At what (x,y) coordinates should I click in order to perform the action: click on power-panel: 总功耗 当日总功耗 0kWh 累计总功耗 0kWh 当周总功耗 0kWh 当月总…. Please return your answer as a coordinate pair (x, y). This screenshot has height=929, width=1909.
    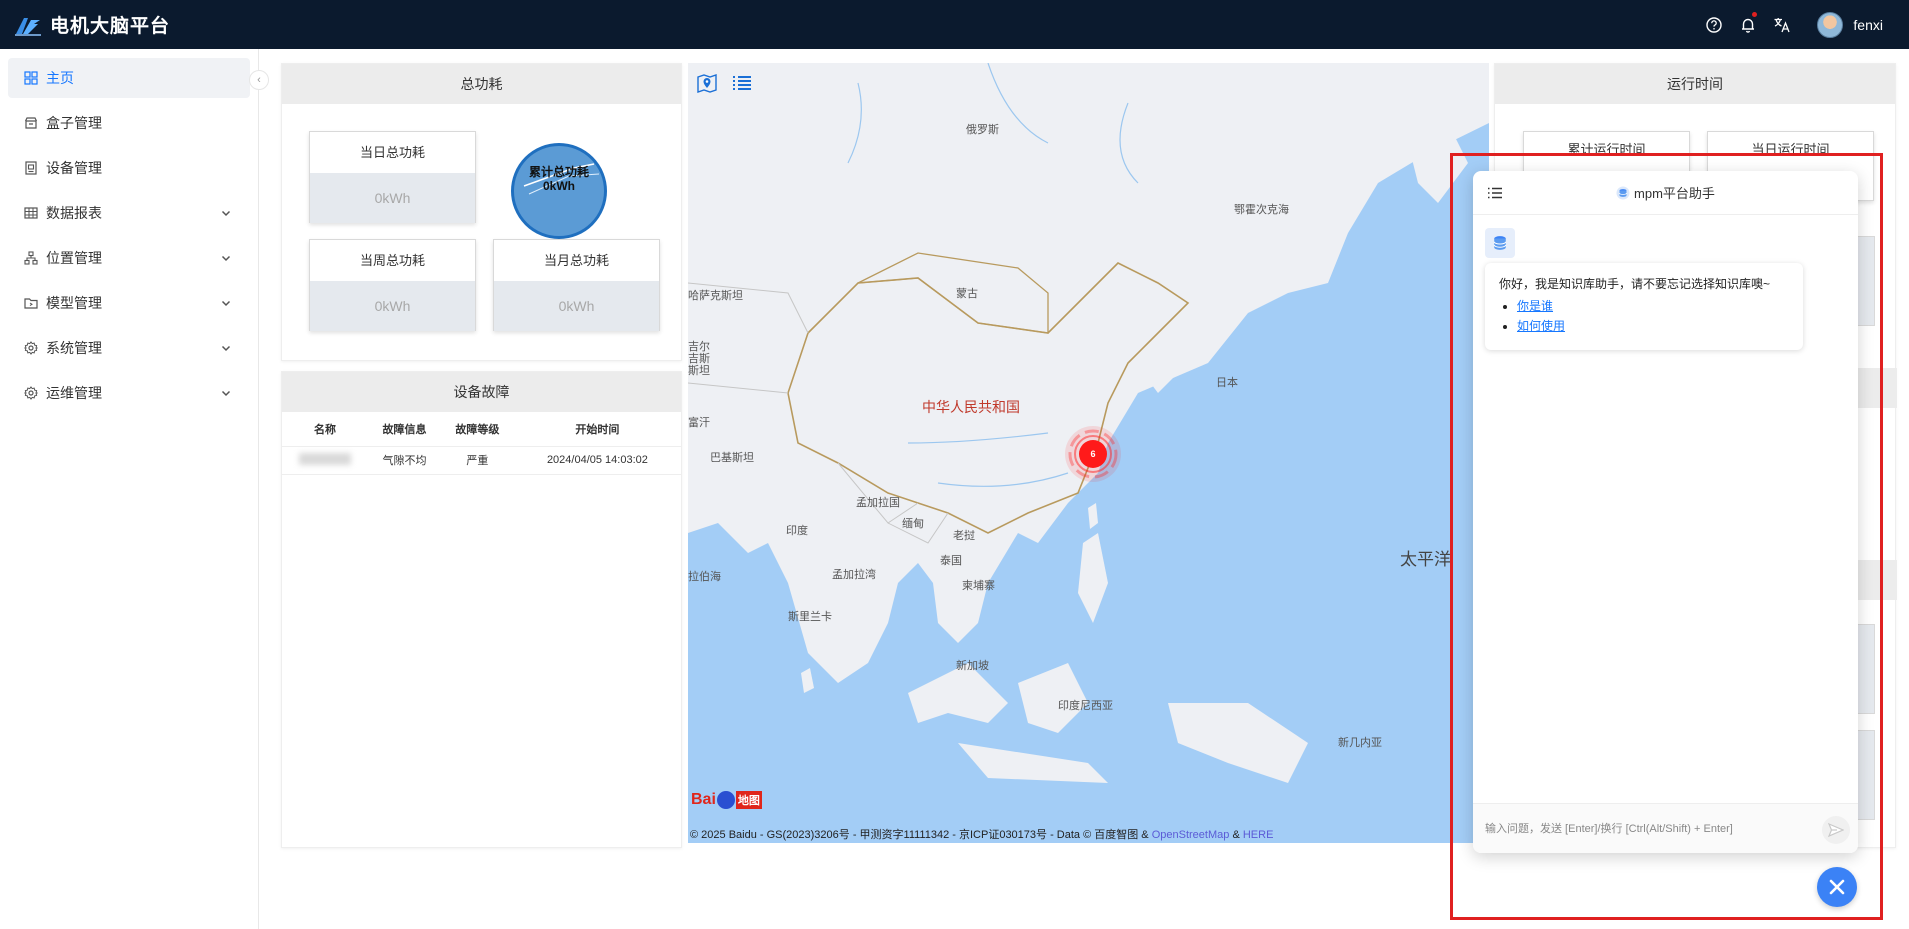
    Looking at the image, I should click on (481, 212).